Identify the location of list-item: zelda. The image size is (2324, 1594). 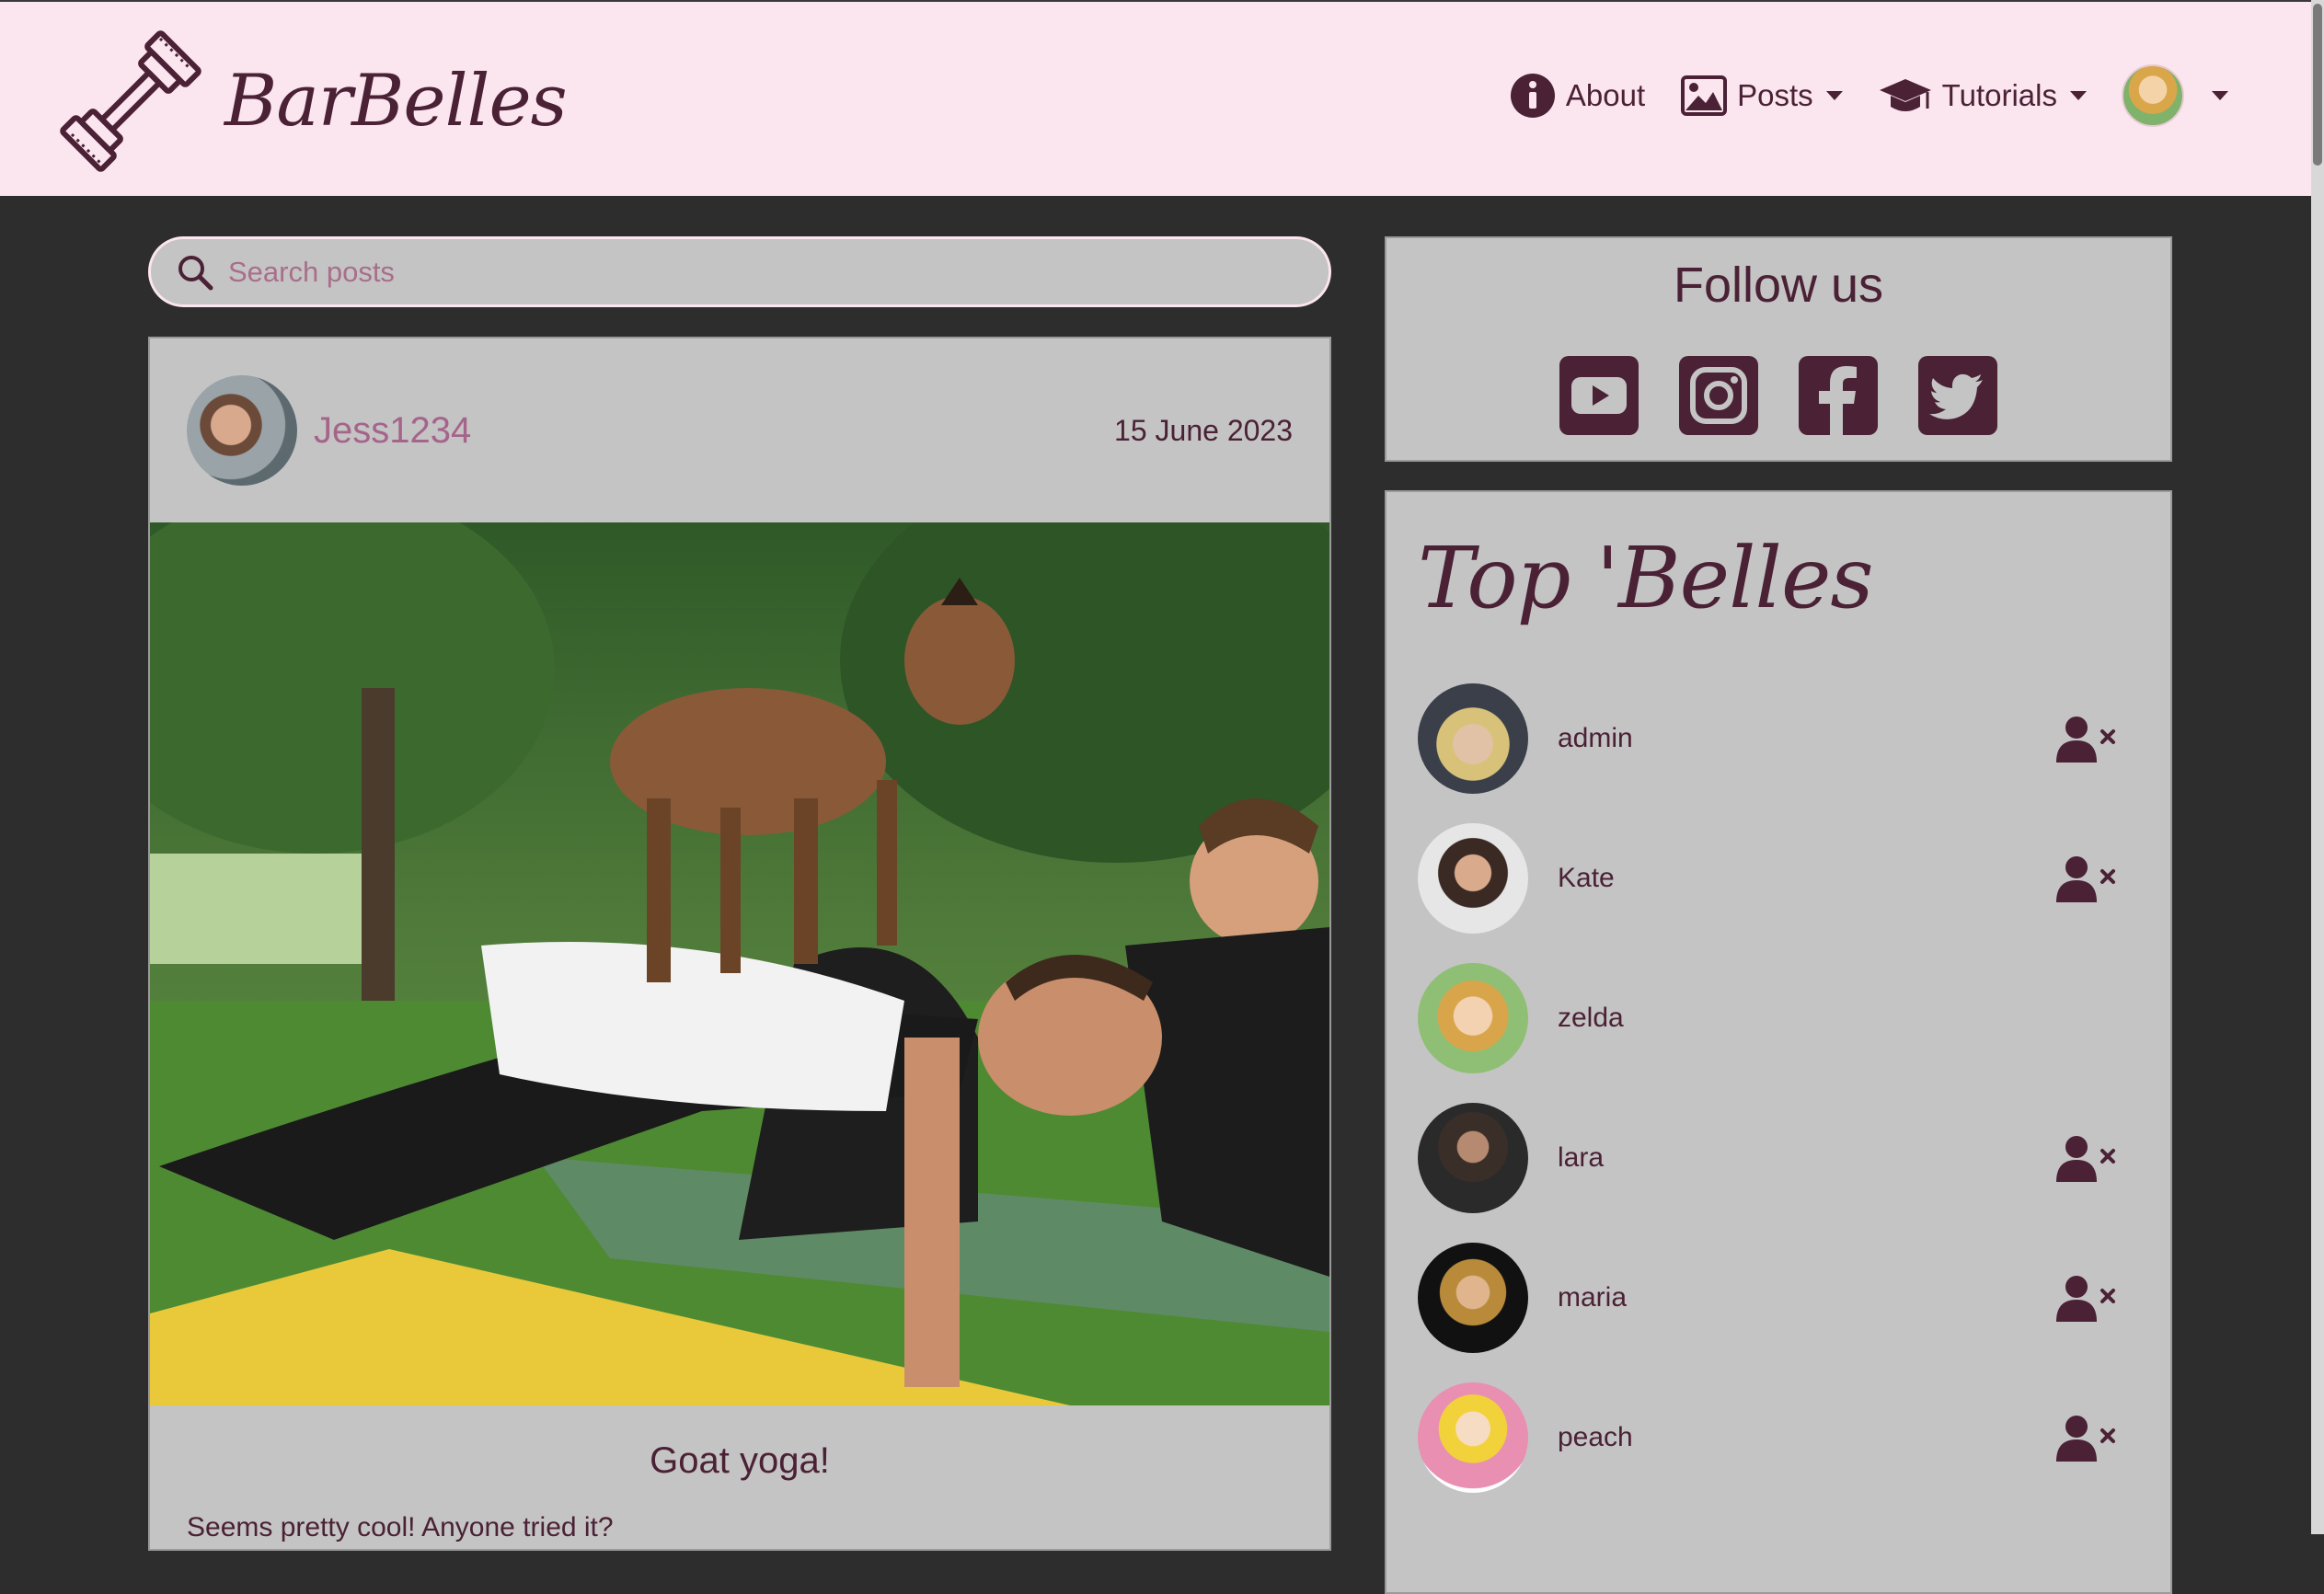
(1781, 1018).